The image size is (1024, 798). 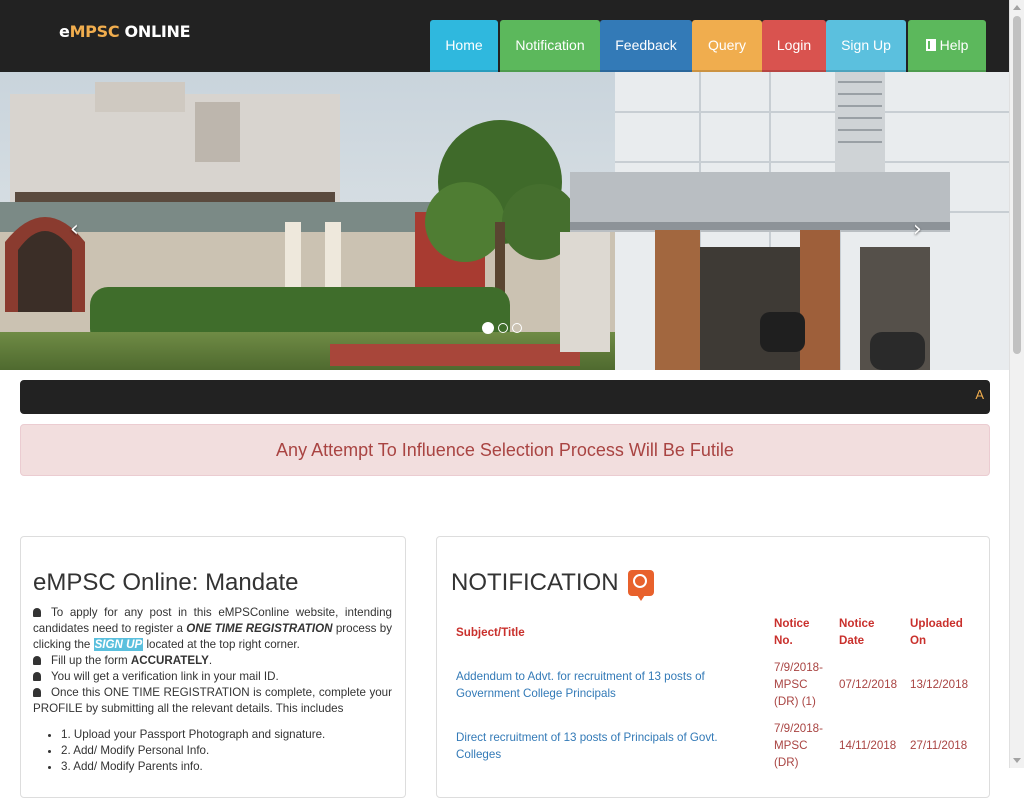 I want to click on nav-notification-button: Notification, so click(x=550, y=46).